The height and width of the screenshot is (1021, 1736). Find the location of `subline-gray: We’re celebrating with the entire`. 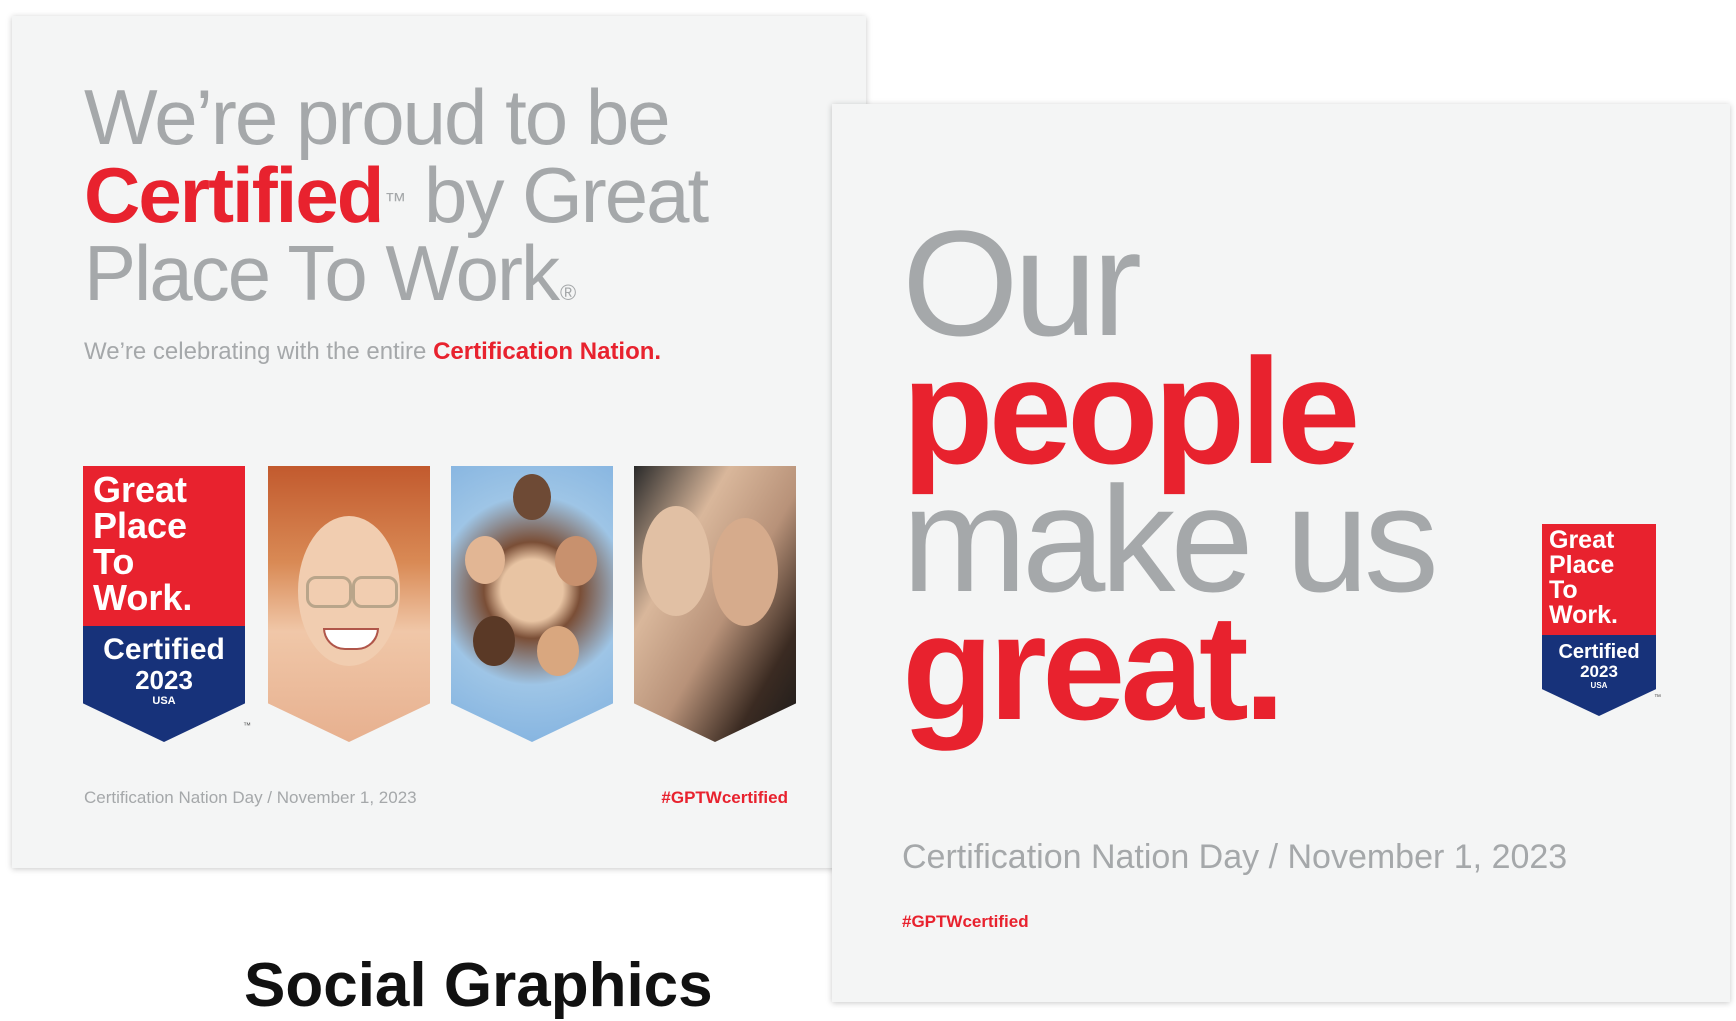

subline-gray: We’re celebrating with the entire is located at coordinates (259, 351).